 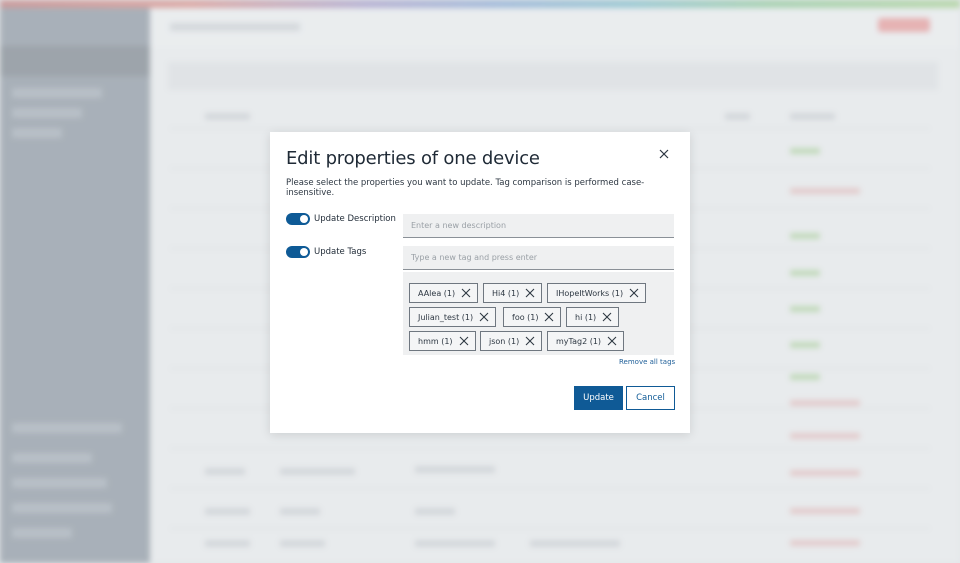 I want to click on tag-input, so click(x=538, y=258).